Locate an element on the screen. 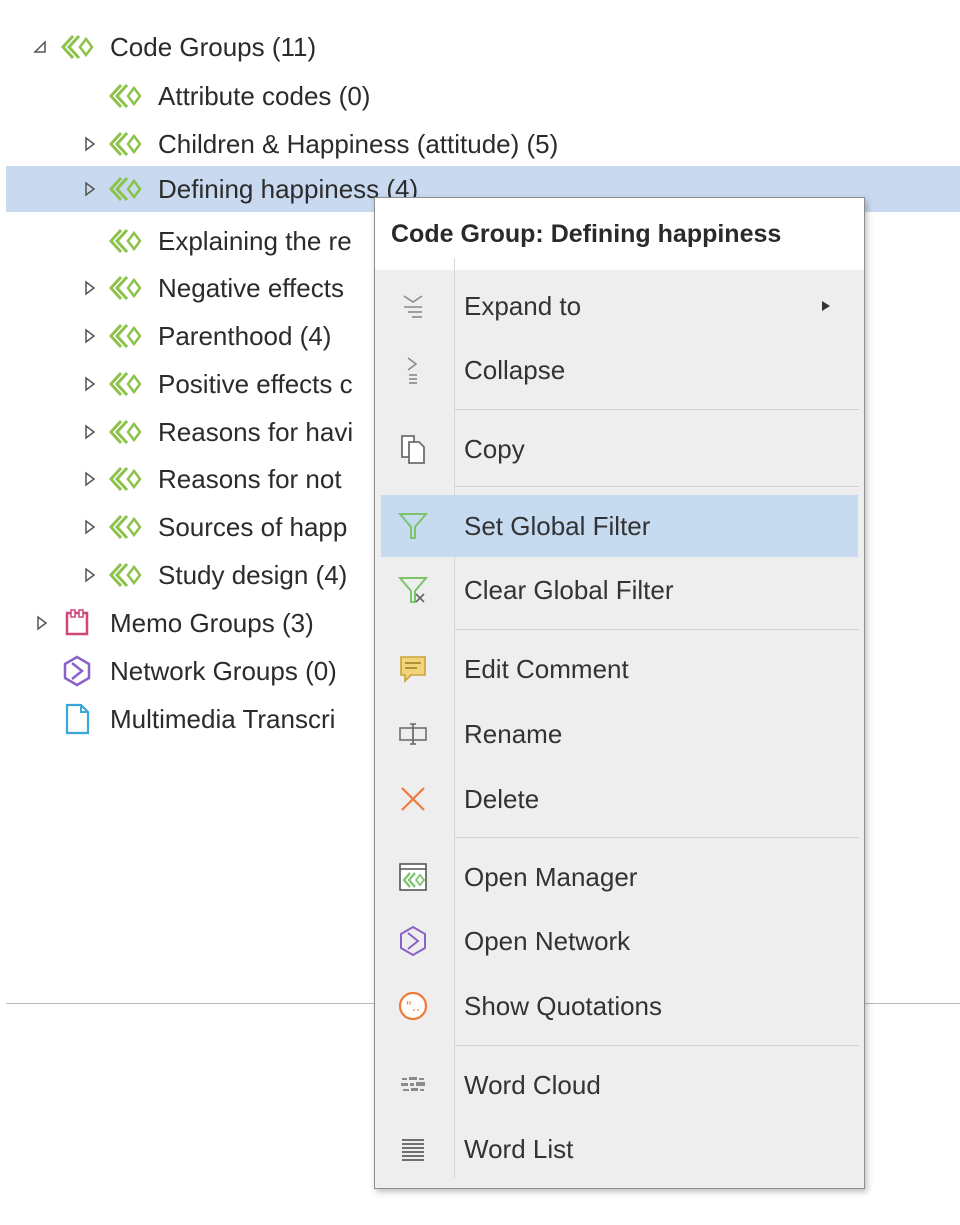 The image size is (960, 1225). submenu-arrow-icon is located at coordinates (827, 306).